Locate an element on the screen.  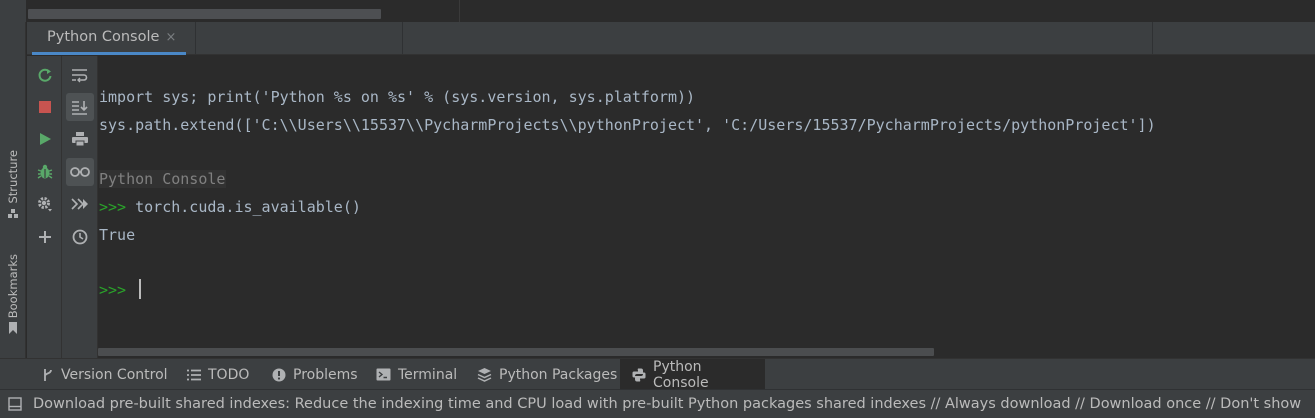
tab-todo-label: TODO is located at coordinates (229, 374).